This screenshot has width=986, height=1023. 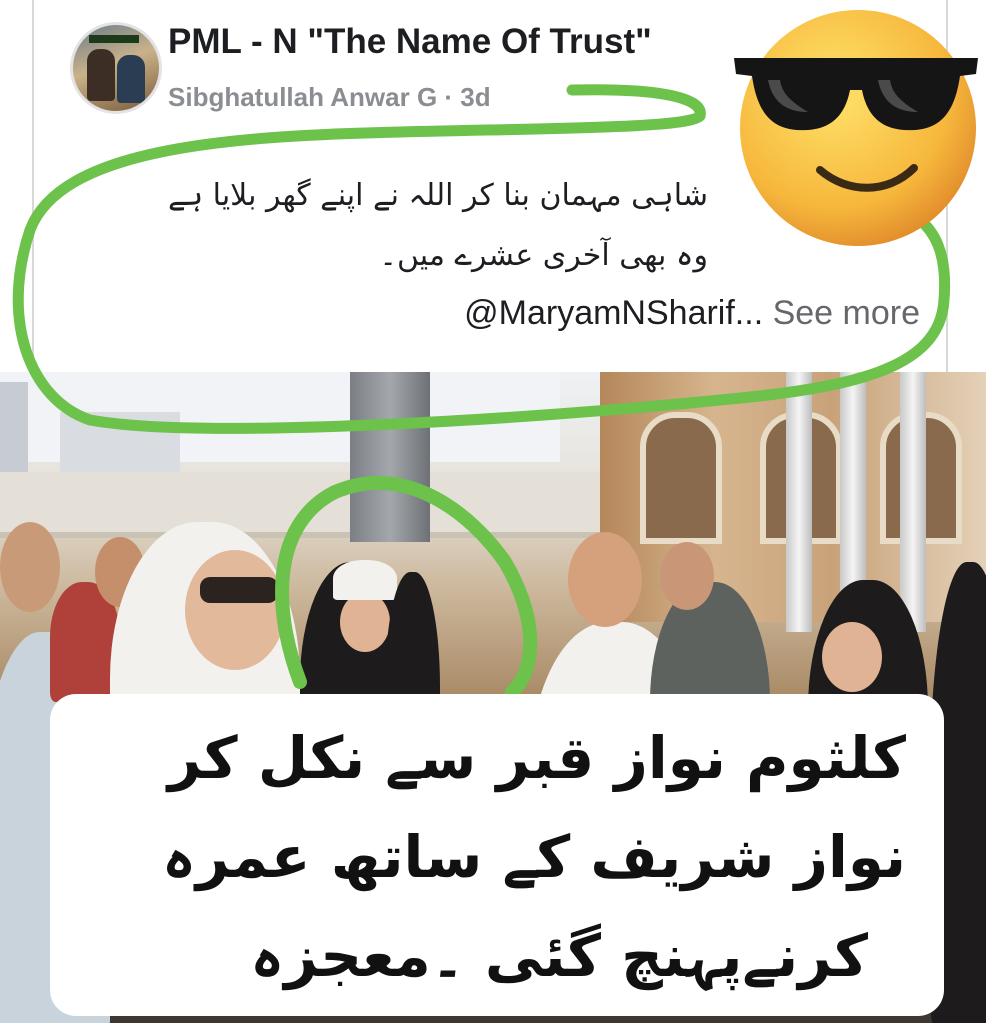 I want to click on caption-line: کلثوم نواز قبر سے نکل کر, so click(x=536, y=758).